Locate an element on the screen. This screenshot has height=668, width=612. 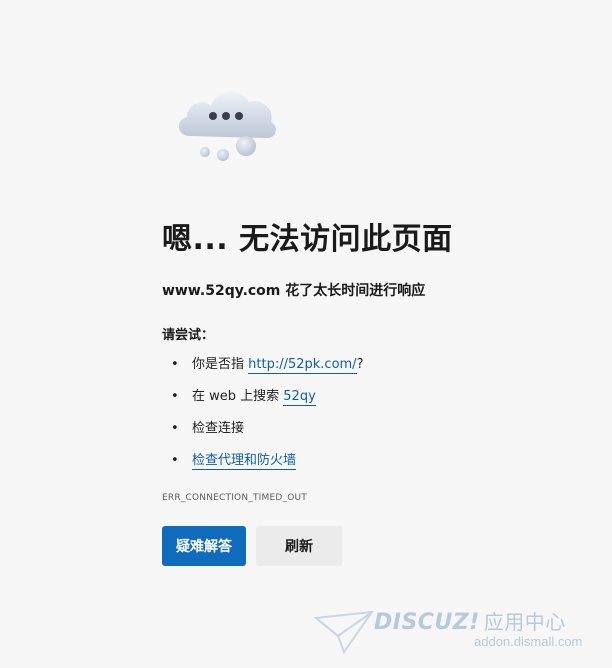
error-description: www.52qy.com 花了太长时间进行响应 is located at coordinates (294, 291).